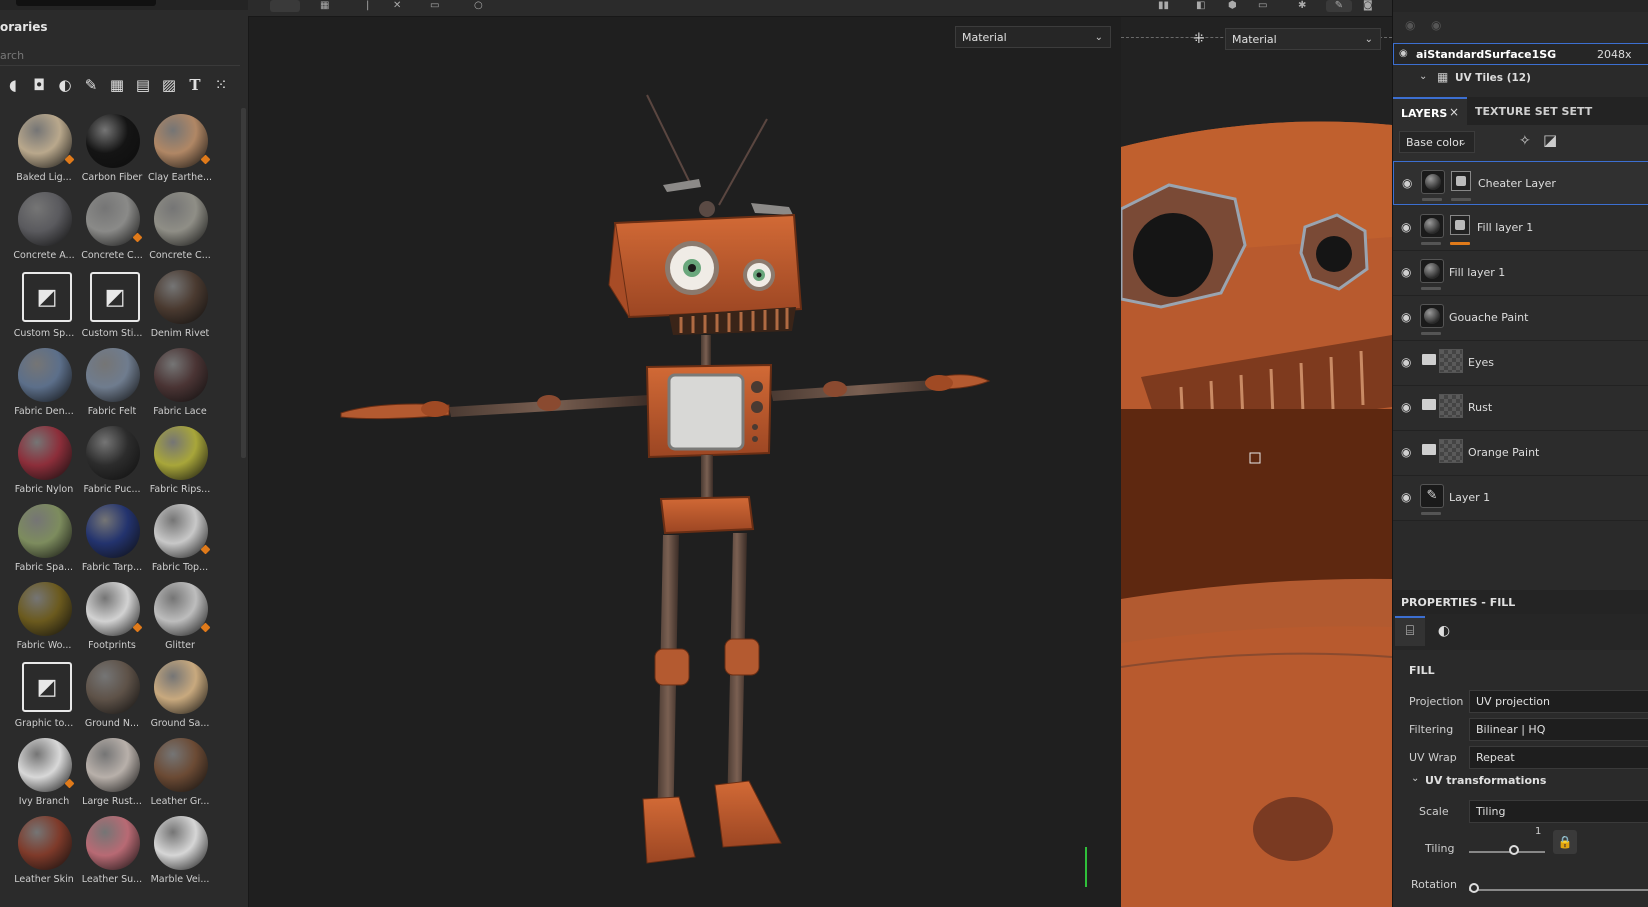 The image size is (1648, 907). Describe the element at coordinates (180, 645) in the screenshot. I see `shelf-item-label: Glitter` at that location.